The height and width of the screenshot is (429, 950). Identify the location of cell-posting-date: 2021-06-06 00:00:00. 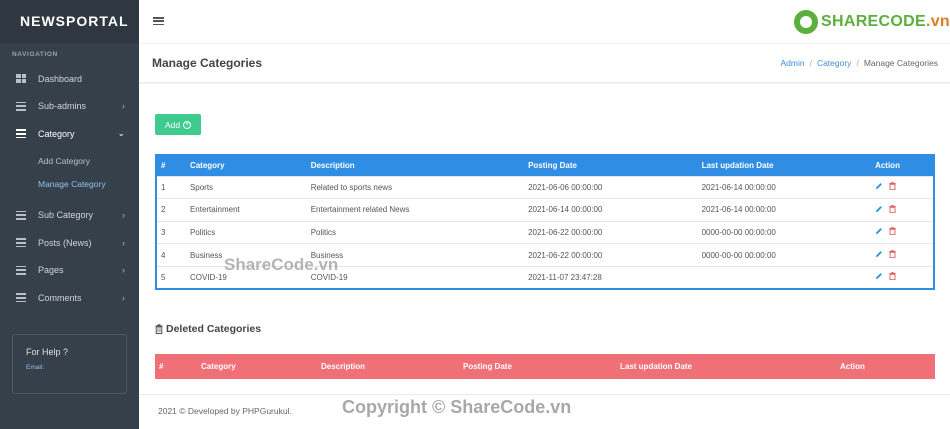
(611, 187).